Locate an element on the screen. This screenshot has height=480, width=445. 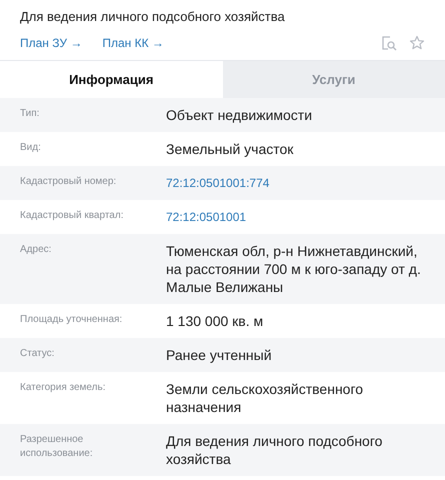
field-label: Адрес: is located at coordinates (36, 250).